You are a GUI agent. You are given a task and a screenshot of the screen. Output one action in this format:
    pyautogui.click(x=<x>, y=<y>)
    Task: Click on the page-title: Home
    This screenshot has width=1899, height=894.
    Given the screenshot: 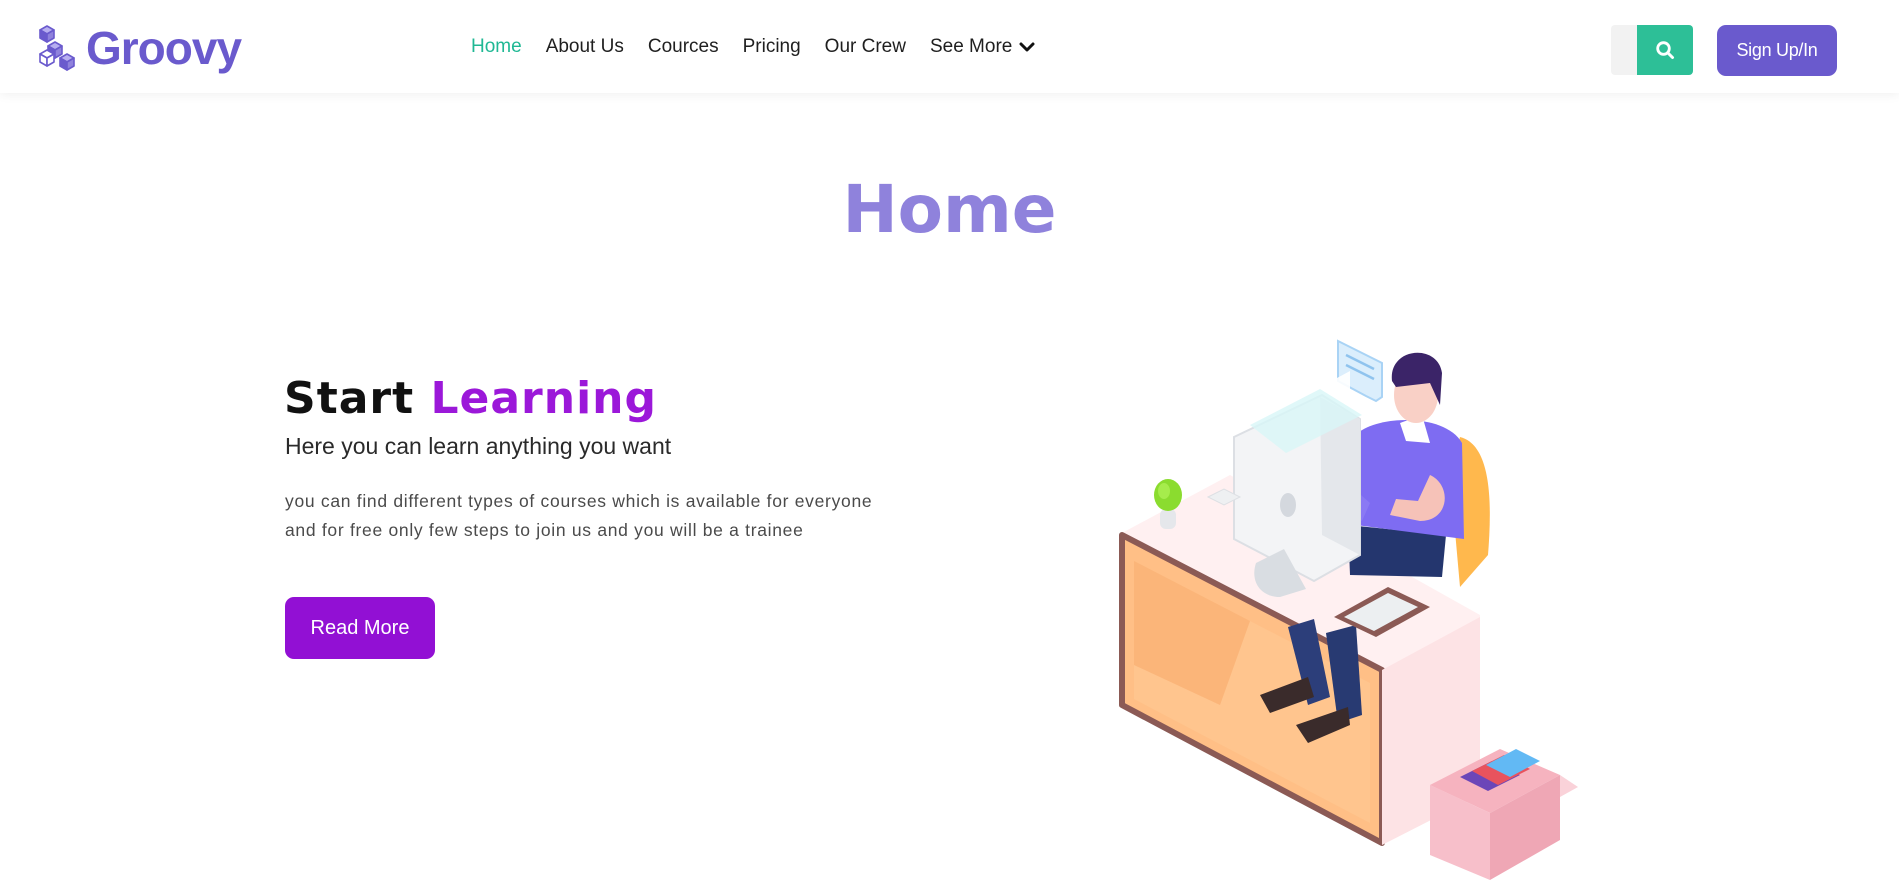 What is the action you would take?
    pyautogui.click(x=949, y=209)
    